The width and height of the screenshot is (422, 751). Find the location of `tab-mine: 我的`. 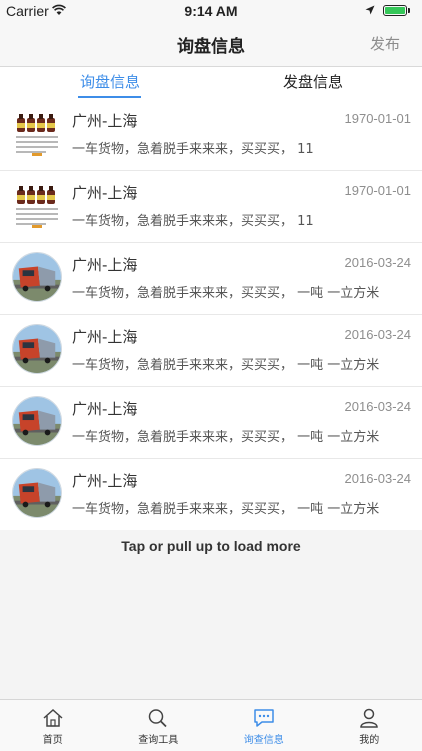

tab-mine: 我的 is located at coordinates (369, 725).